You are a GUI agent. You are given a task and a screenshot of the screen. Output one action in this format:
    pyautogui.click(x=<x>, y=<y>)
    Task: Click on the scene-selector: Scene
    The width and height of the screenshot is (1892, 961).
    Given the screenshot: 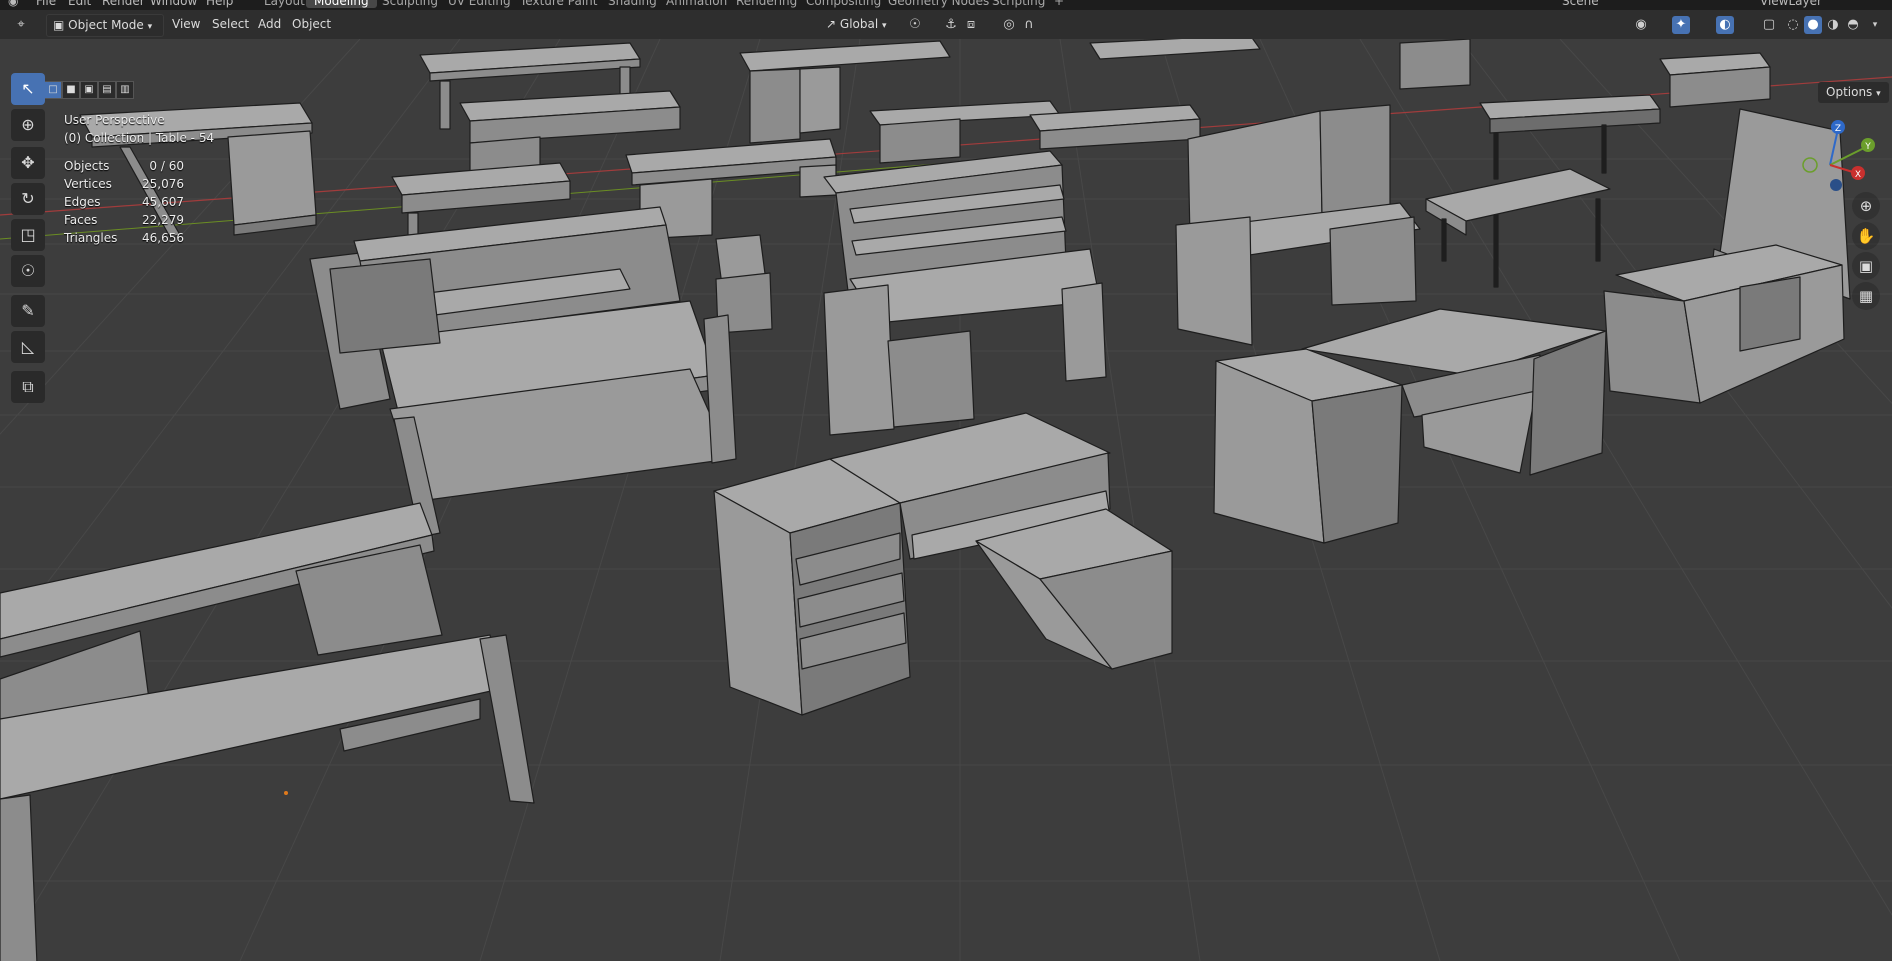 What is the action you would take?
    pyautogui.click(x=1580, y=4)
    